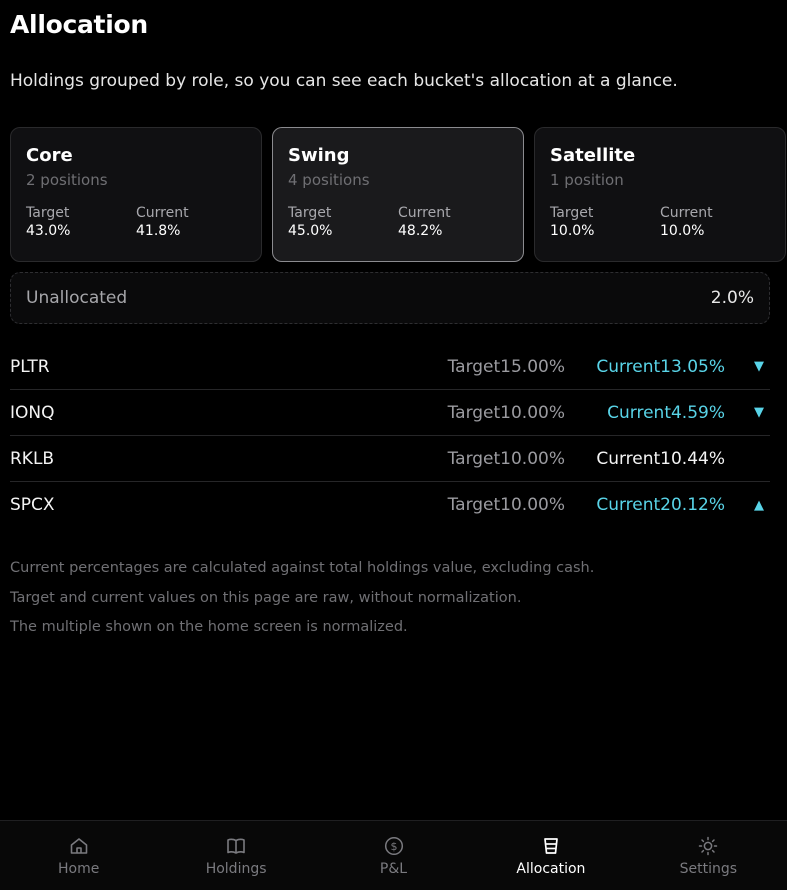 This screenshot has width=787, height=890. I want to click on ticker: PLTR, so click(30, 366).